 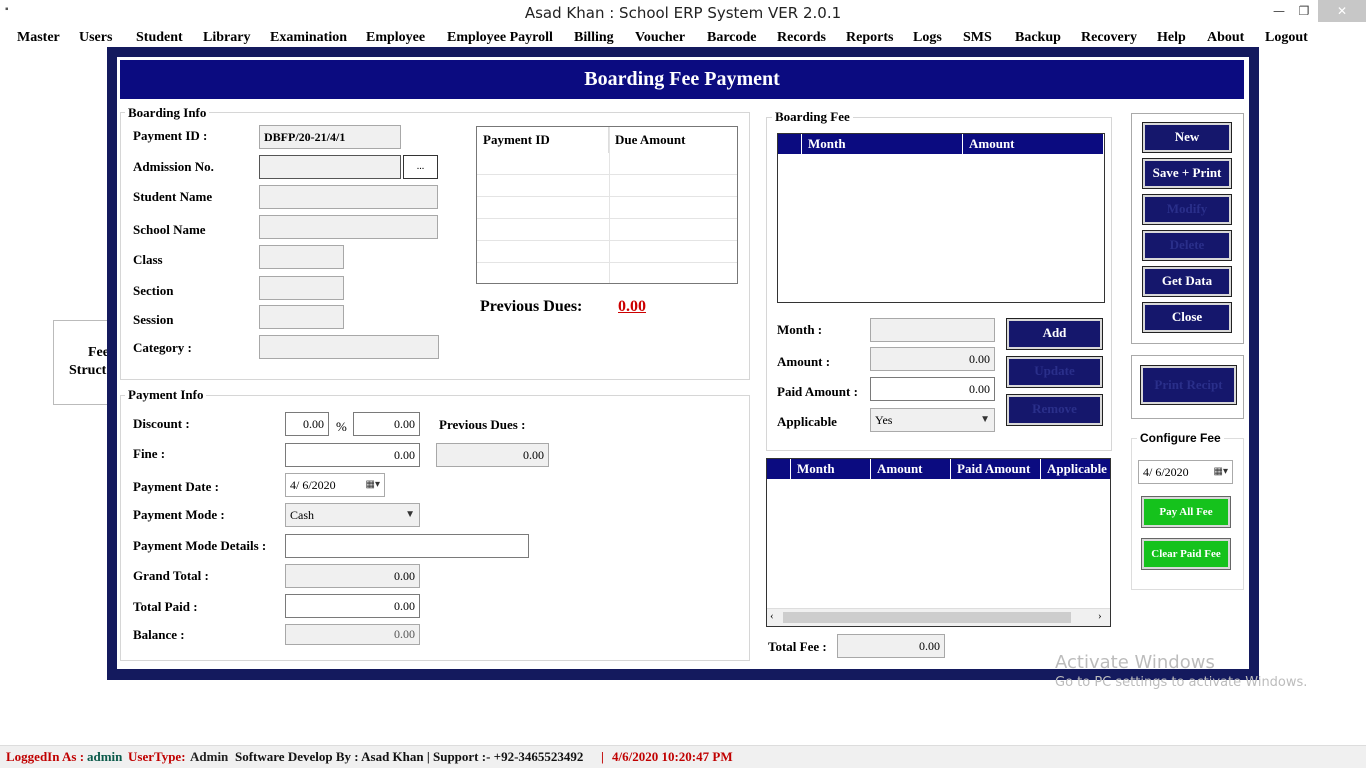 What do you see at coordinates (395, 38) in the screenshot?
I see `menu-employee: Employee` at bounding box center [395, 38].